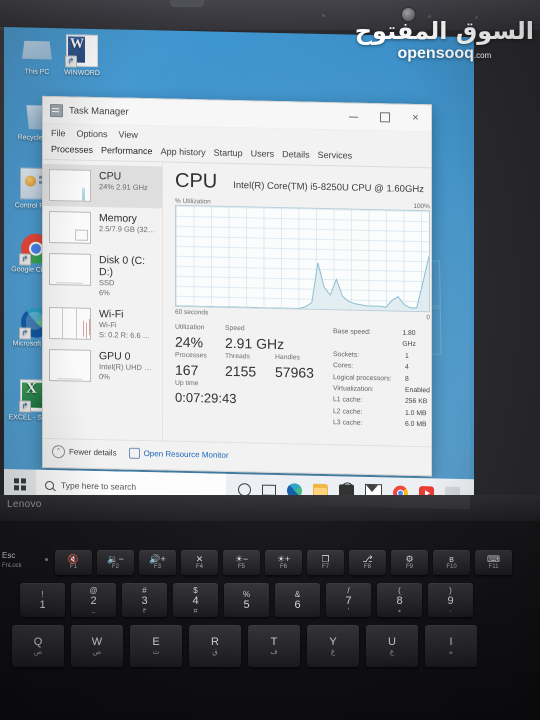 This screenshot has width=540, height=720. Describe the element at coordinates (200, 365) in the screenshot. I see `stat-processes: Processes 167` at that location.